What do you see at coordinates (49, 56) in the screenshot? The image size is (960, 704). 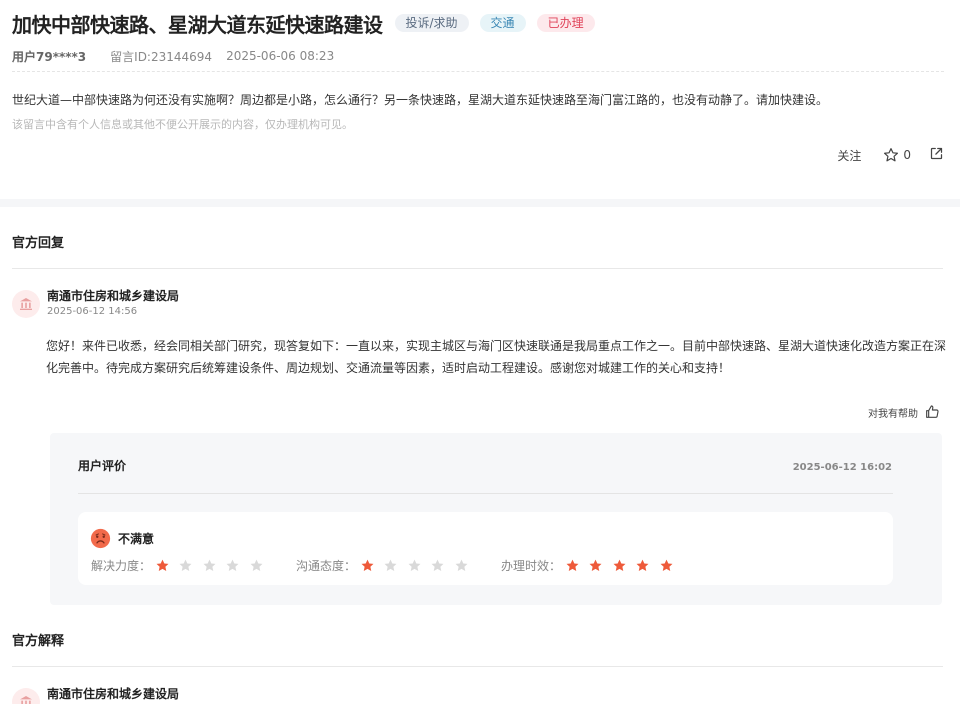 I see `post-user: 用户79****3` at bounding box center [49, 56].